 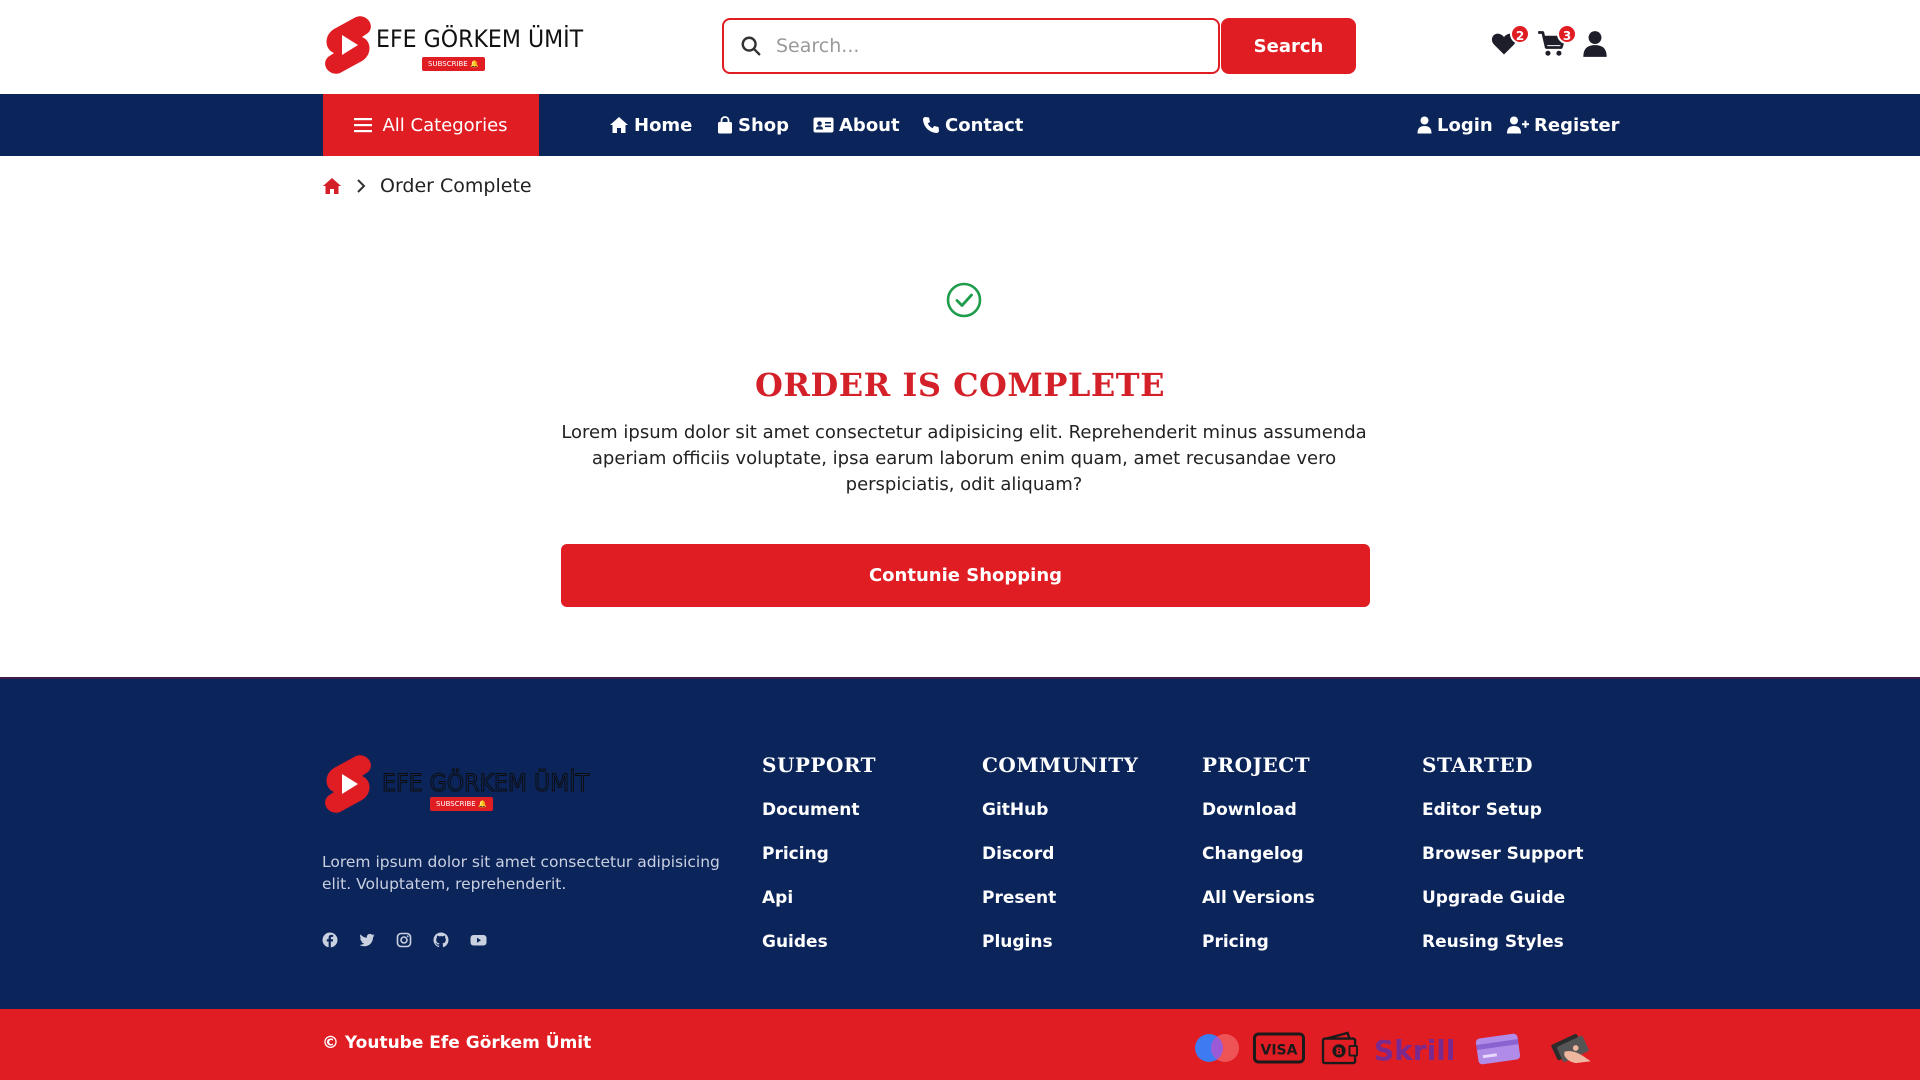 What do you see at coordinates (1258, 820) in the screenshot?
I see `footer-link: Download` at bounding box center [1258, 820].